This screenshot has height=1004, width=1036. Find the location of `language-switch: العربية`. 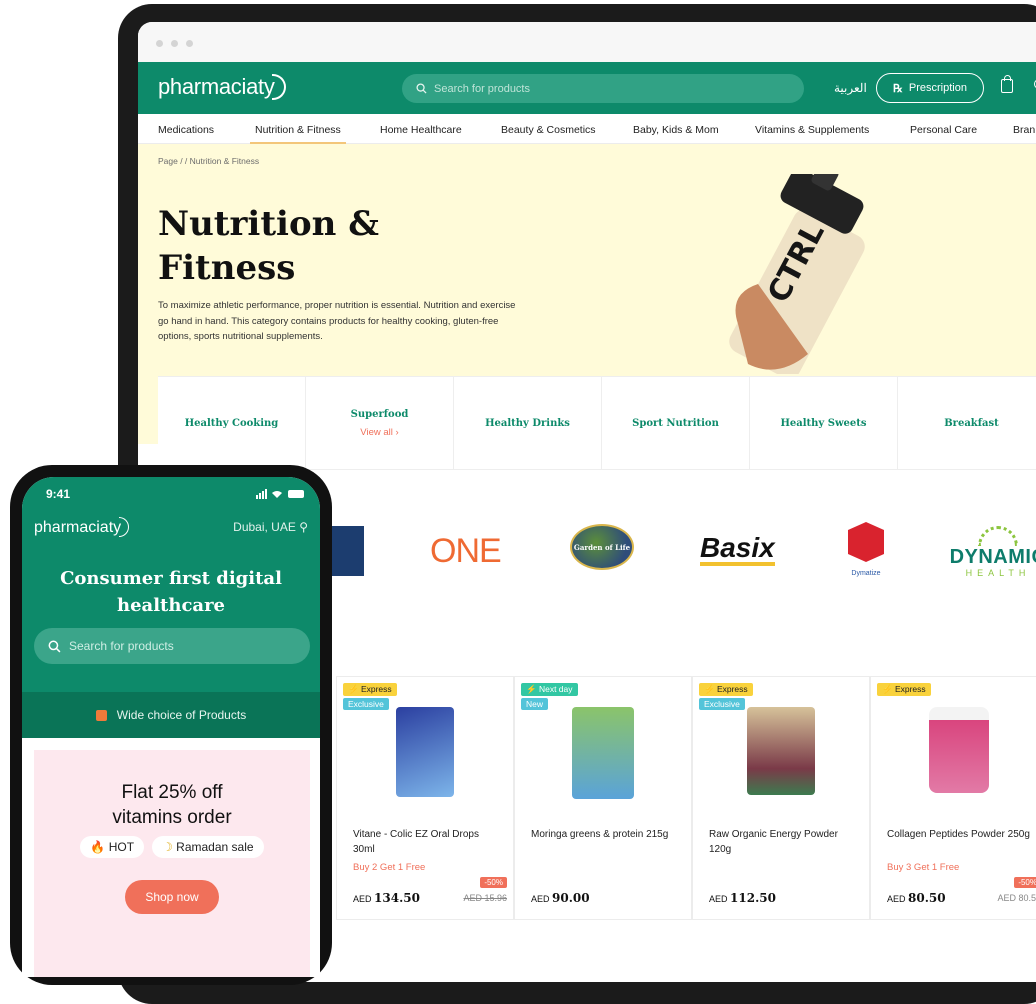

language-switch: العربية is located at coordinates (850, 88).